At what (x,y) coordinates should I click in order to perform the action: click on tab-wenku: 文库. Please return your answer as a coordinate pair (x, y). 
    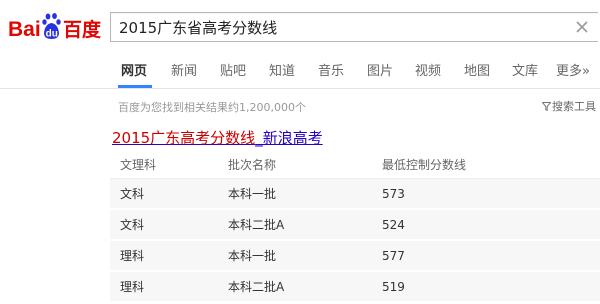
    Looking at the image, I should click on (525, 69).